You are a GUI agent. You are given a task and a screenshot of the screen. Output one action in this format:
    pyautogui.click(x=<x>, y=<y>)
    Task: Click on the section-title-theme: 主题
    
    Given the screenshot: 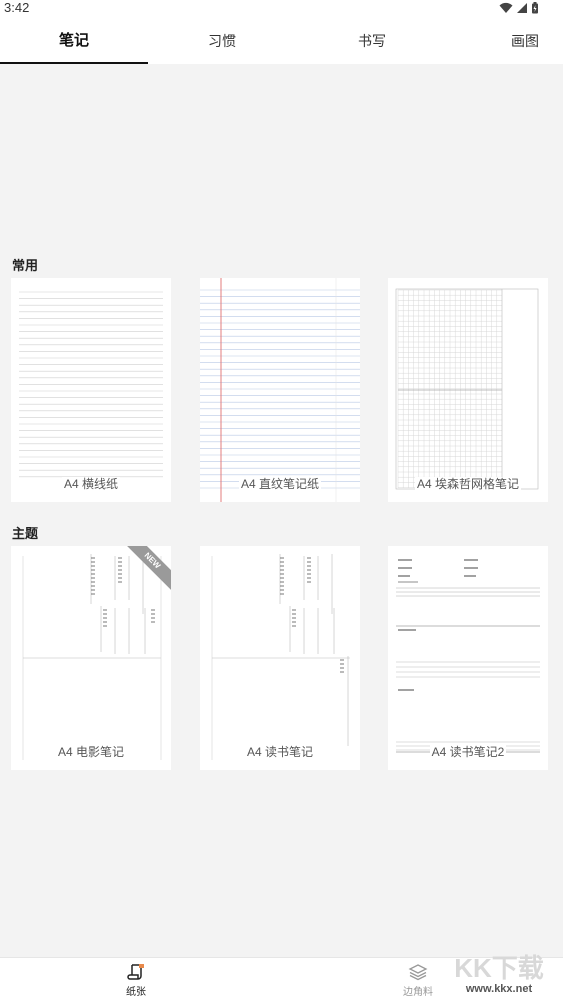 What is the action you would take?
    pyautogui.click(x=25, y=533)
    